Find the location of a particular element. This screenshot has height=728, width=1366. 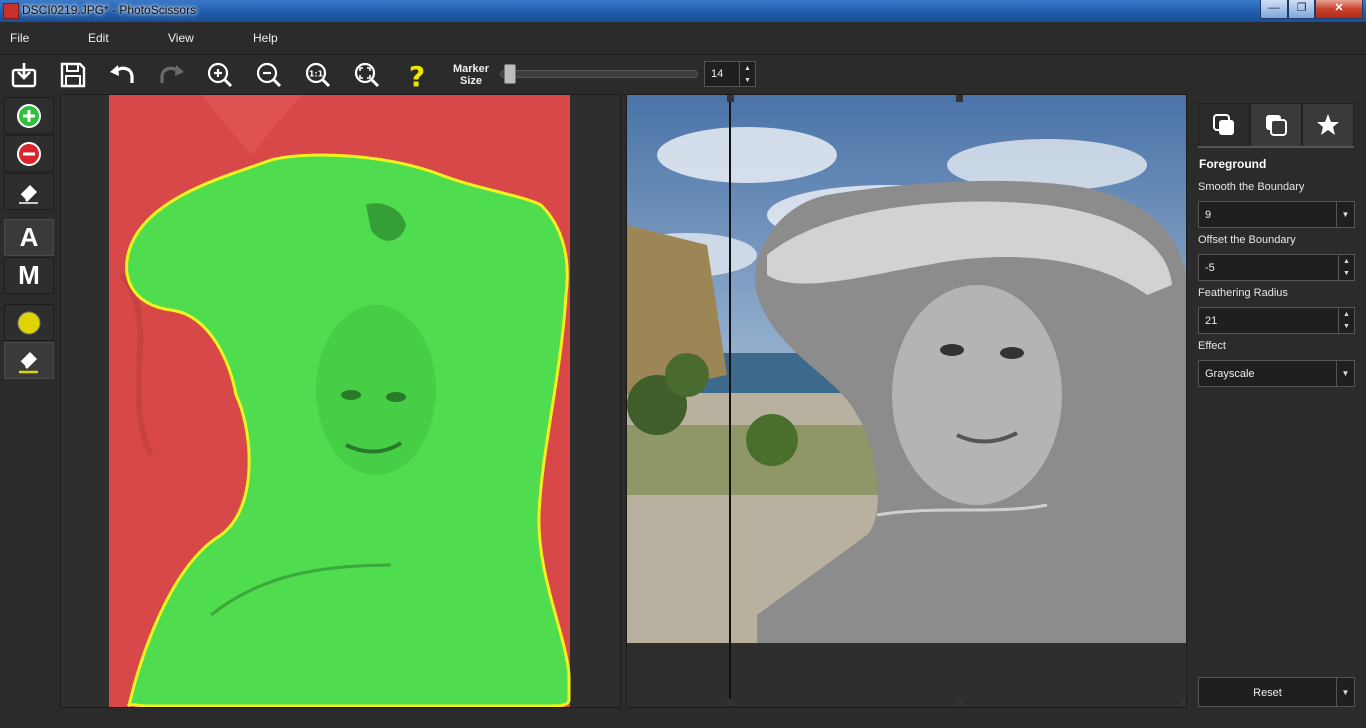

marker-size-spinbox: 14 ▲ ▼ is located at coordinates (730, 74).